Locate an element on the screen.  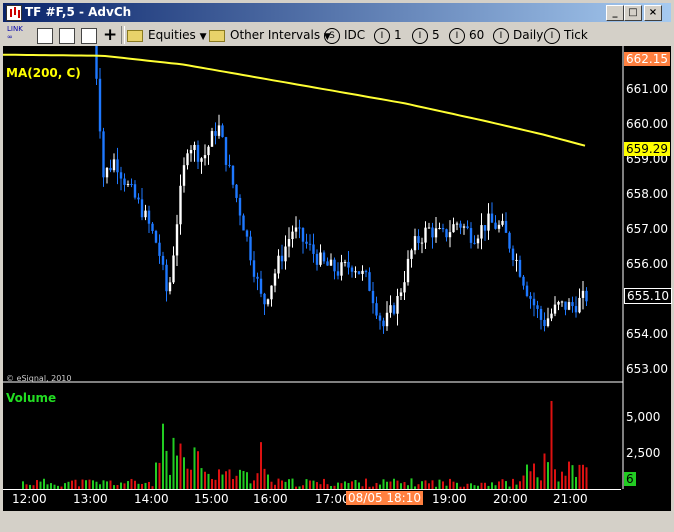
interval-60-button: I 60 is located at coordinates (466, 35).